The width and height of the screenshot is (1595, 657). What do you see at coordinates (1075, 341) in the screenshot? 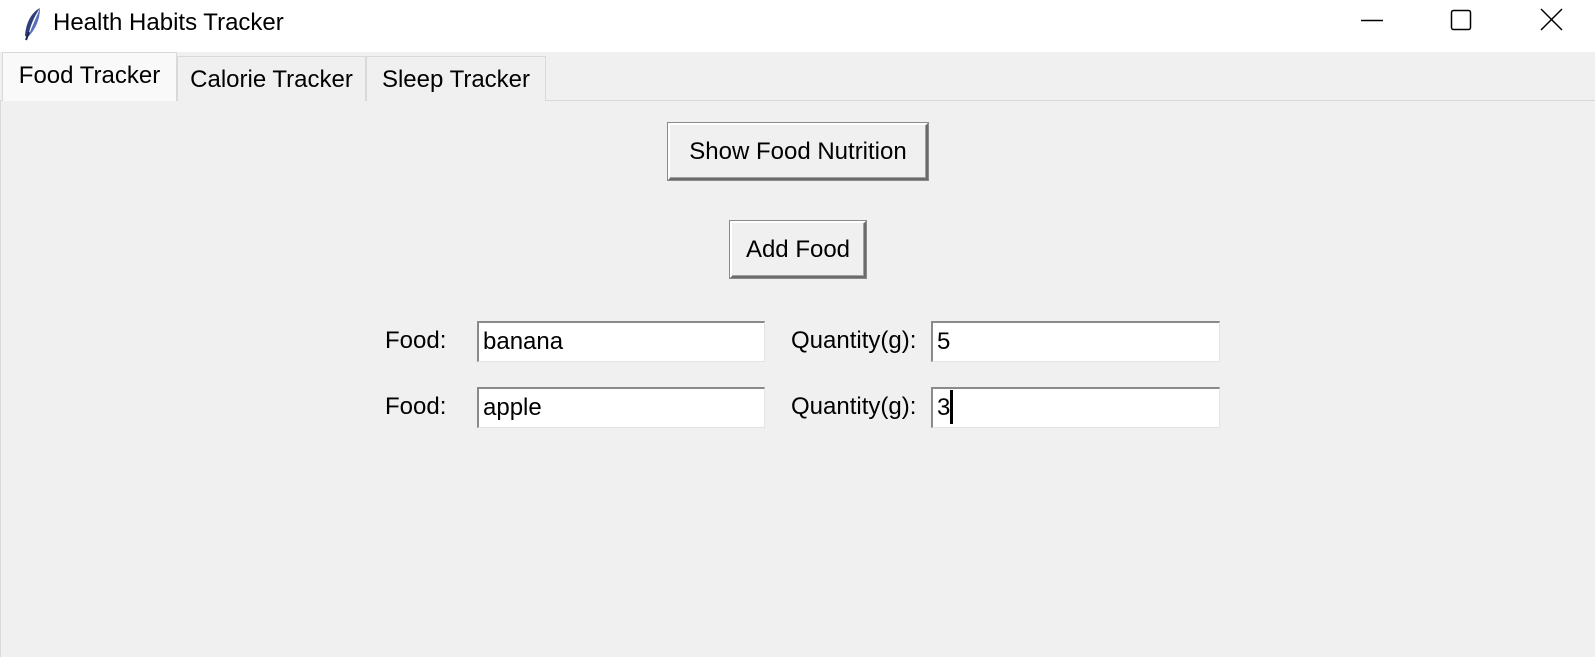
I see `quantity-input: 5` at bounding box center [1075, 341].